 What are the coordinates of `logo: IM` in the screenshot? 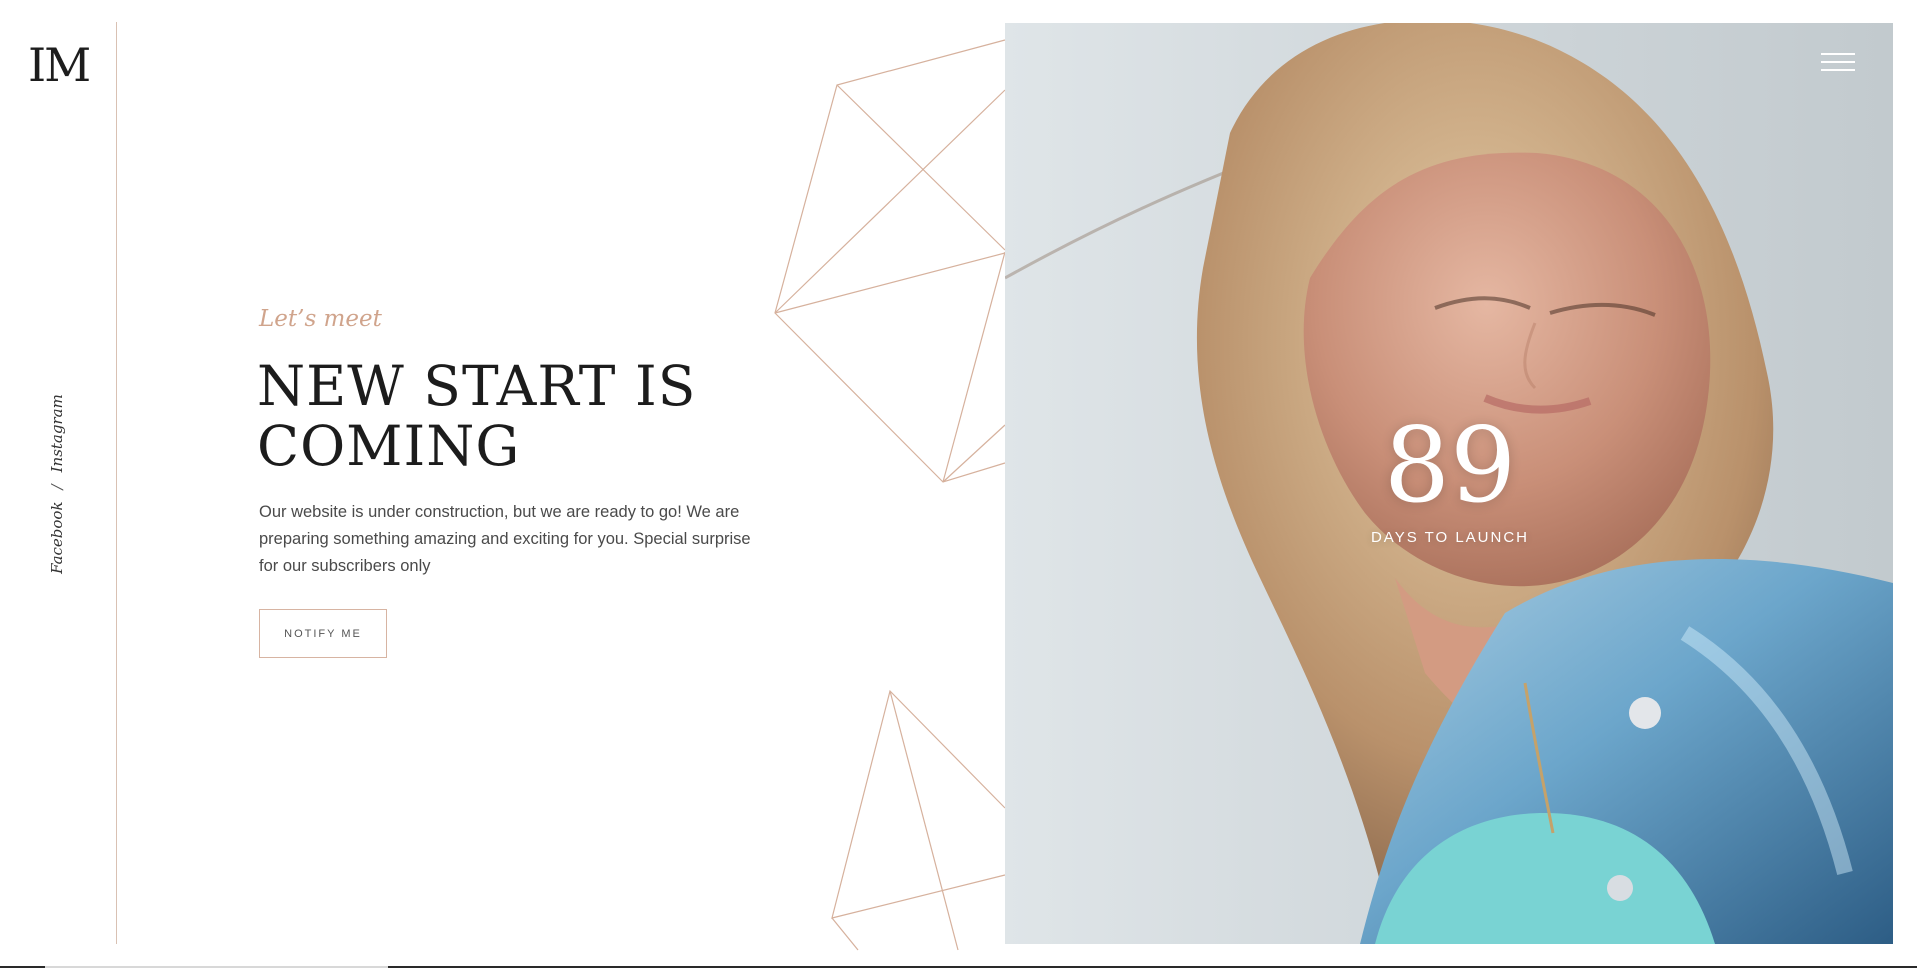 It's located at (59, 65).